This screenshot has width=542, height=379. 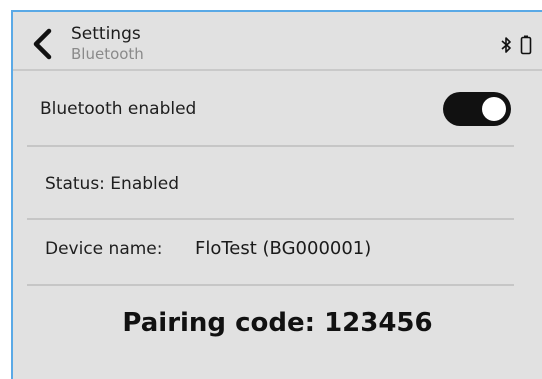 I want to click on bluetooth-icon, so click(x=506, y=45).